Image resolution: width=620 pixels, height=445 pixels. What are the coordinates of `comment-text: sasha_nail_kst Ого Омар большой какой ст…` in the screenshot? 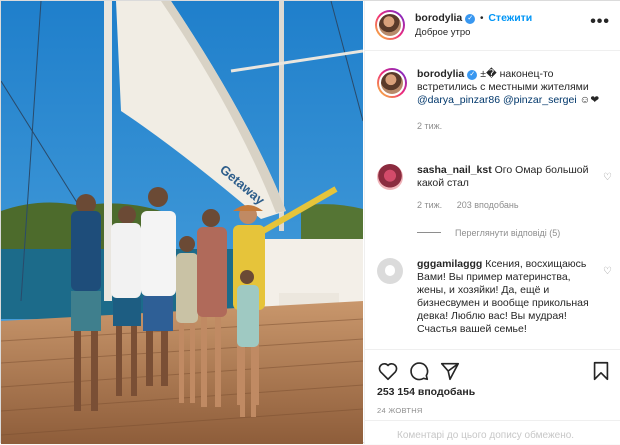 It's located at (514, 177).